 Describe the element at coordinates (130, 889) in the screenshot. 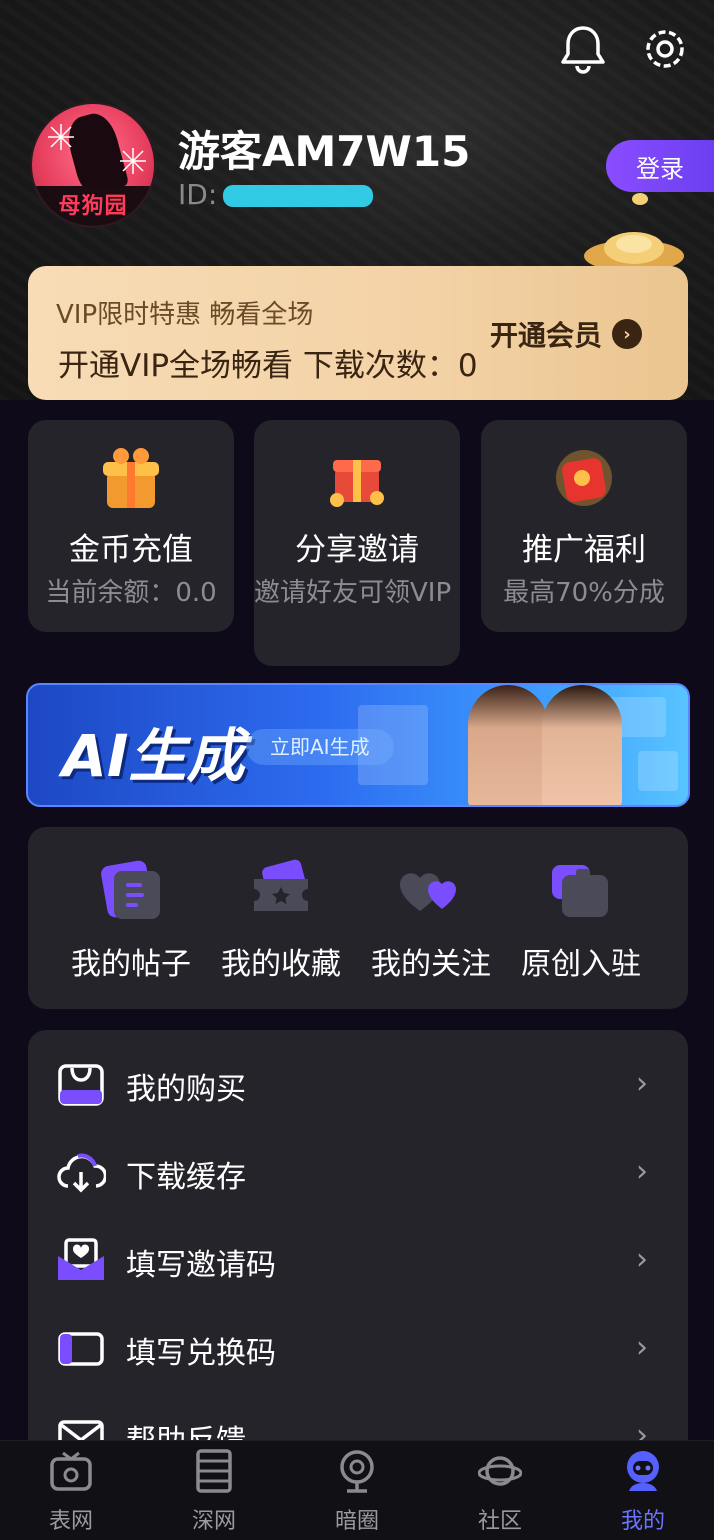

I see `posts-icon` at that location.